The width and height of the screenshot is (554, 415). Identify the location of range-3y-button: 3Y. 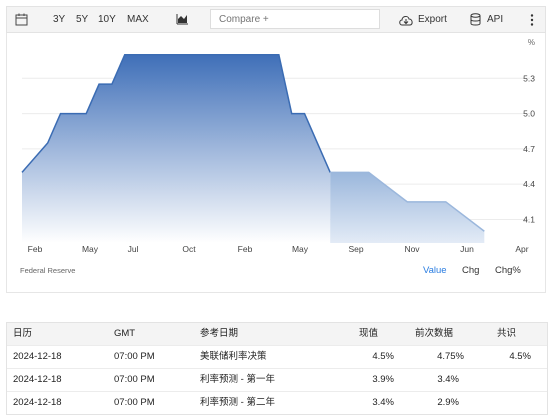
(59, 19).